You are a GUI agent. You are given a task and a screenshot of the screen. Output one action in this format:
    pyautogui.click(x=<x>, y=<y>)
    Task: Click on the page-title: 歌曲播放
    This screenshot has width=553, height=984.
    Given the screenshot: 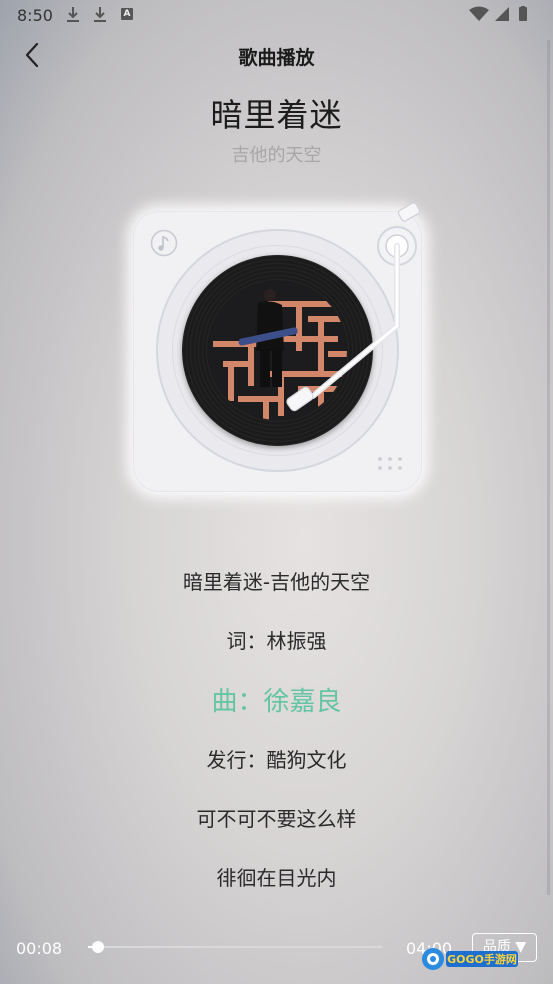 What is the action you would take?
    pyautogui.click(x=276, y=58)
    